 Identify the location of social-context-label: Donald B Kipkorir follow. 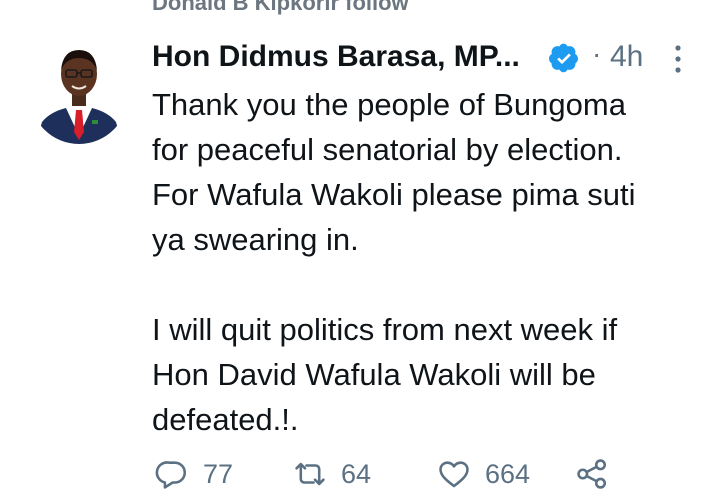
(280, 7).